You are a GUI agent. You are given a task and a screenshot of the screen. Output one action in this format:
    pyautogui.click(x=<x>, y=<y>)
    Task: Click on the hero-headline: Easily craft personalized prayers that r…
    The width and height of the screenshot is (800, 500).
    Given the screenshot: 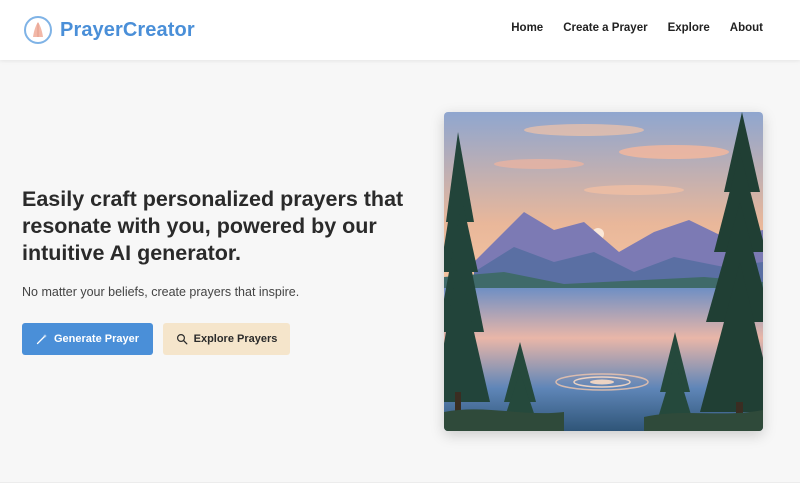 What is the action you would take?
    pyautogui.click(x=213, y=226)
    